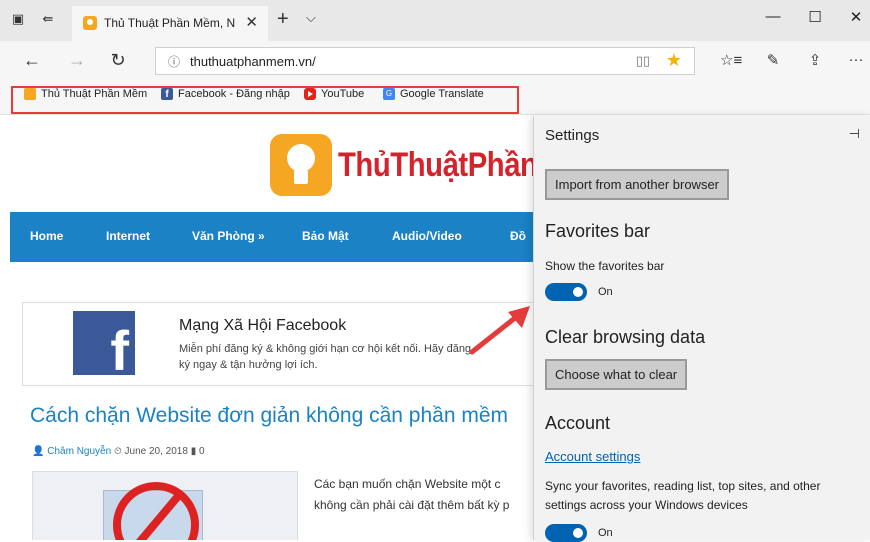 This screenshot has height=542, width=870. I want to click on import-browser-button: Import from another browser, so click(637, 184).